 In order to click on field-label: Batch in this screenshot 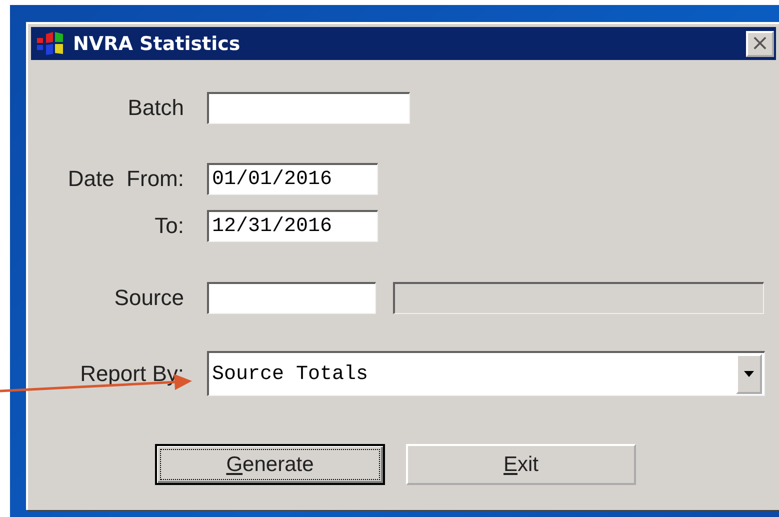, I will do `click(155, 108)`.